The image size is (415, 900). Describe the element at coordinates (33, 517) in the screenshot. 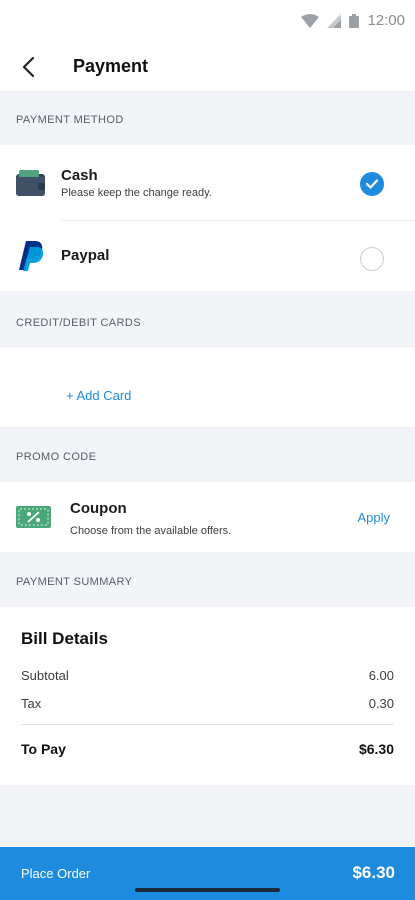

I see `coupon-icon` at that location.